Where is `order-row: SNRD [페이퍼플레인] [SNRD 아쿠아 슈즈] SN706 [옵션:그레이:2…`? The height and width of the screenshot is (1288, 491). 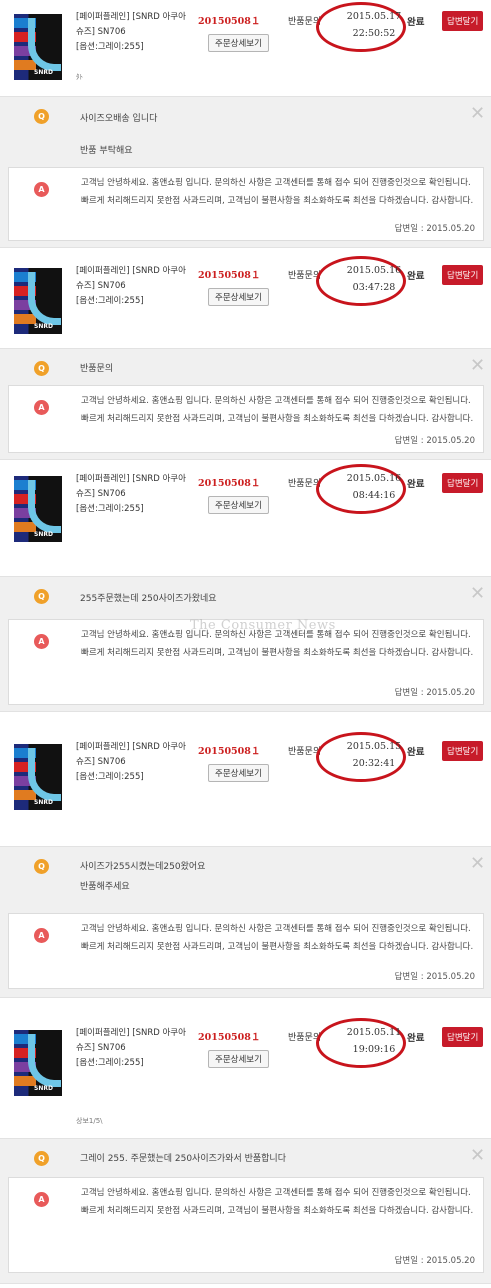 order-row: SNRD [페이퍼플레인] [SNRD 아쿠아 슈즈] SN706 [옵션:그레이:2… is located at coordinates (245, 1075).